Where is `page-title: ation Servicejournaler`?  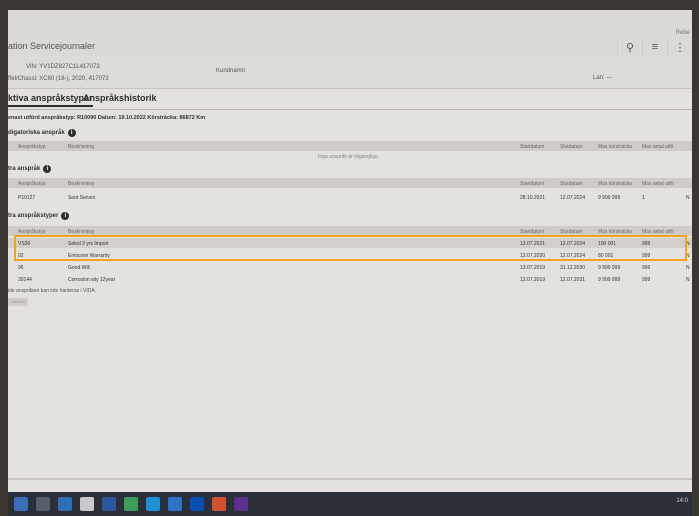
page-title: ation Servicejournaler is located at coordinates (52, 46).